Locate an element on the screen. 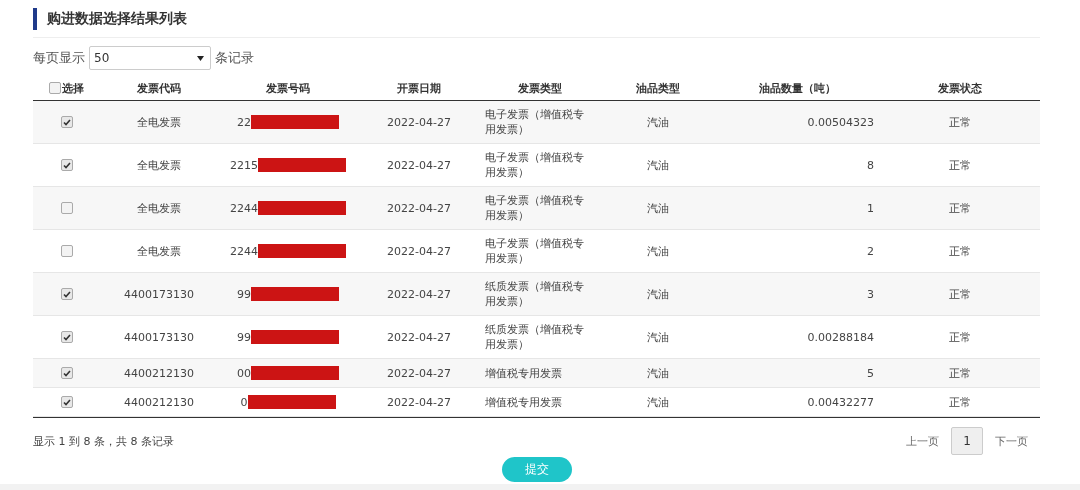 The image size is (1080, 490). column-header: 开票日期 is located at coordinates (419, 88).